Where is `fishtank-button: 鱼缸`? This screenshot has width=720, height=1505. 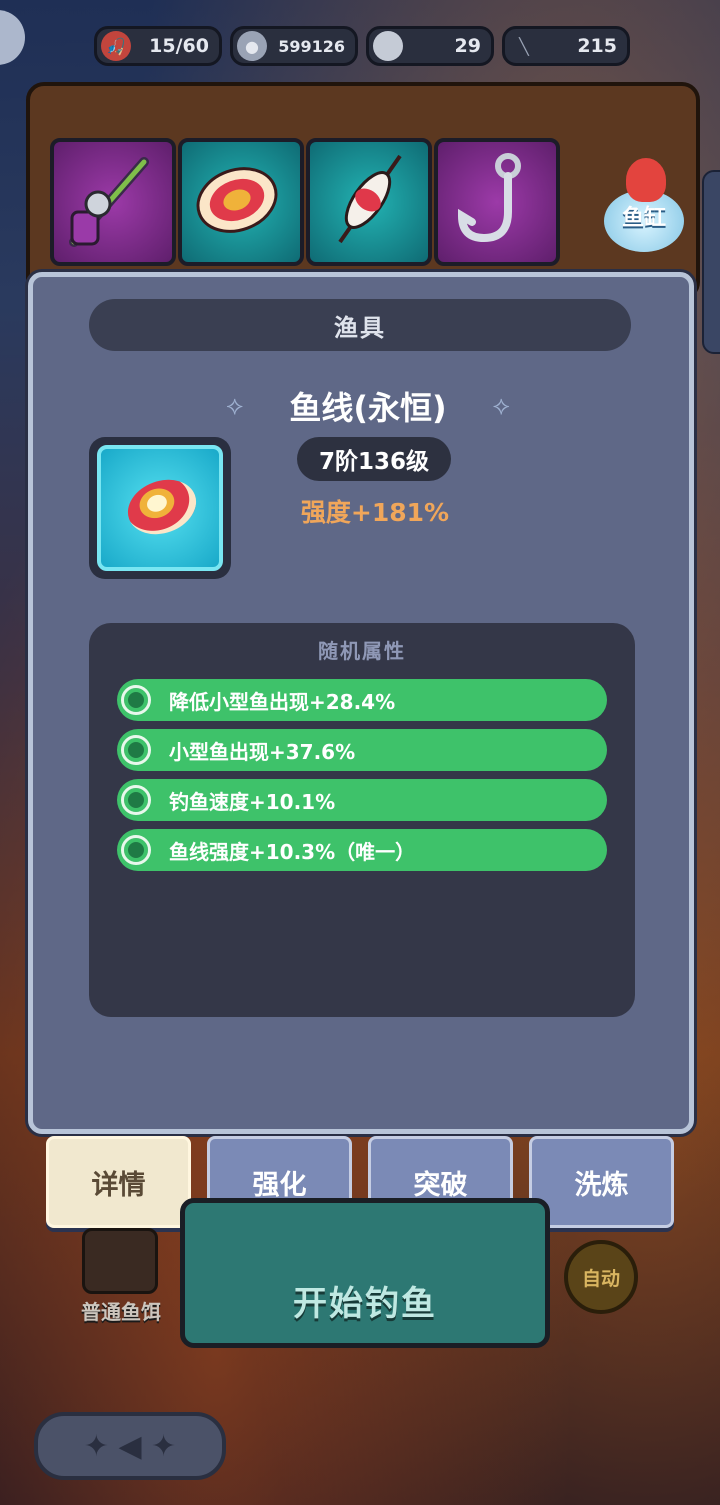
fishtank-button: 鱼缸 is located at coordinates (644, 192).